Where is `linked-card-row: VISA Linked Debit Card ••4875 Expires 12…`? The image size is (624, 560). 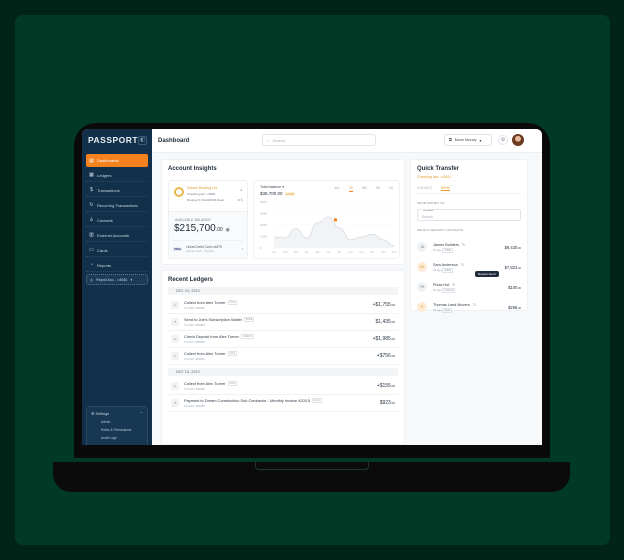
linked-card-row: VISA Linked Debit Card ••4875 Expires 12… is located at coordinates (208, 246).